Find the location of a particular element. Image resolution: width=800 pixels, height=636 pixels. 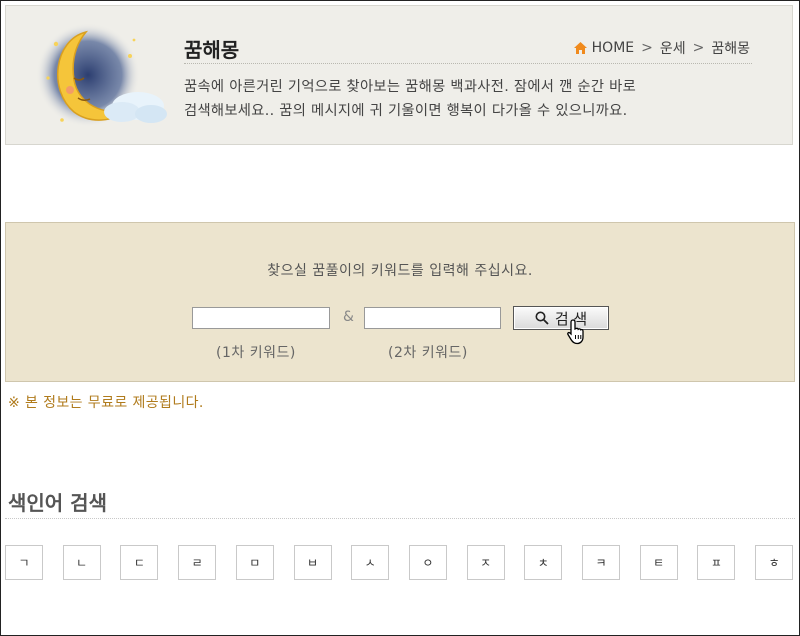

index-key-button: ㅇ is located at coordinates (427, 562).